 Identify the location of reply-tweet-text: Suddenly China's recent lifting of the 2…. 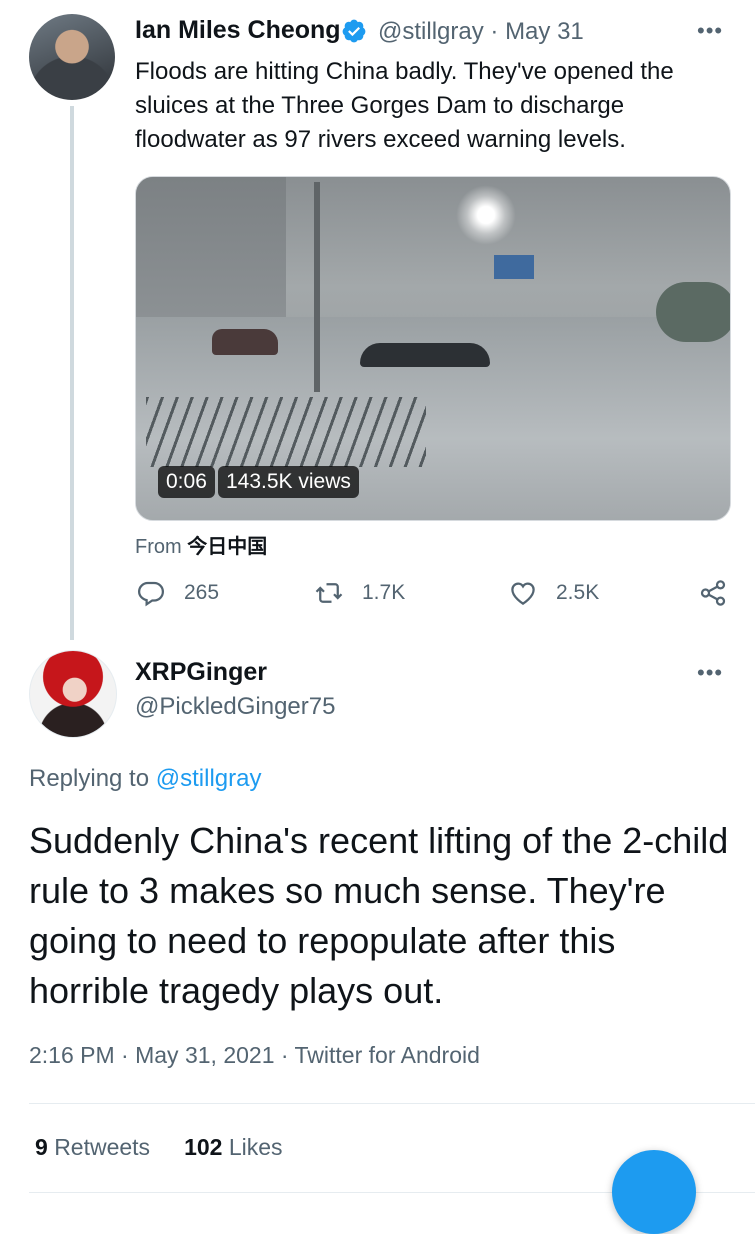
(379, 915).